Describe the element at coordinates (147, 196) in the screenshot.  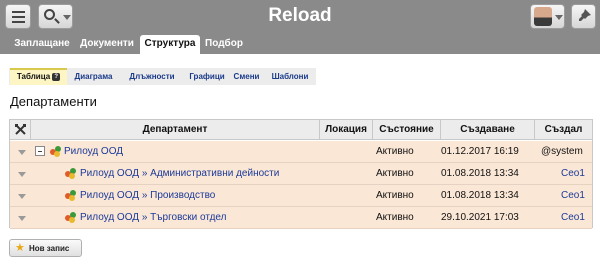
I see `department-link: Рилоуд ООД » Производство` at that location.